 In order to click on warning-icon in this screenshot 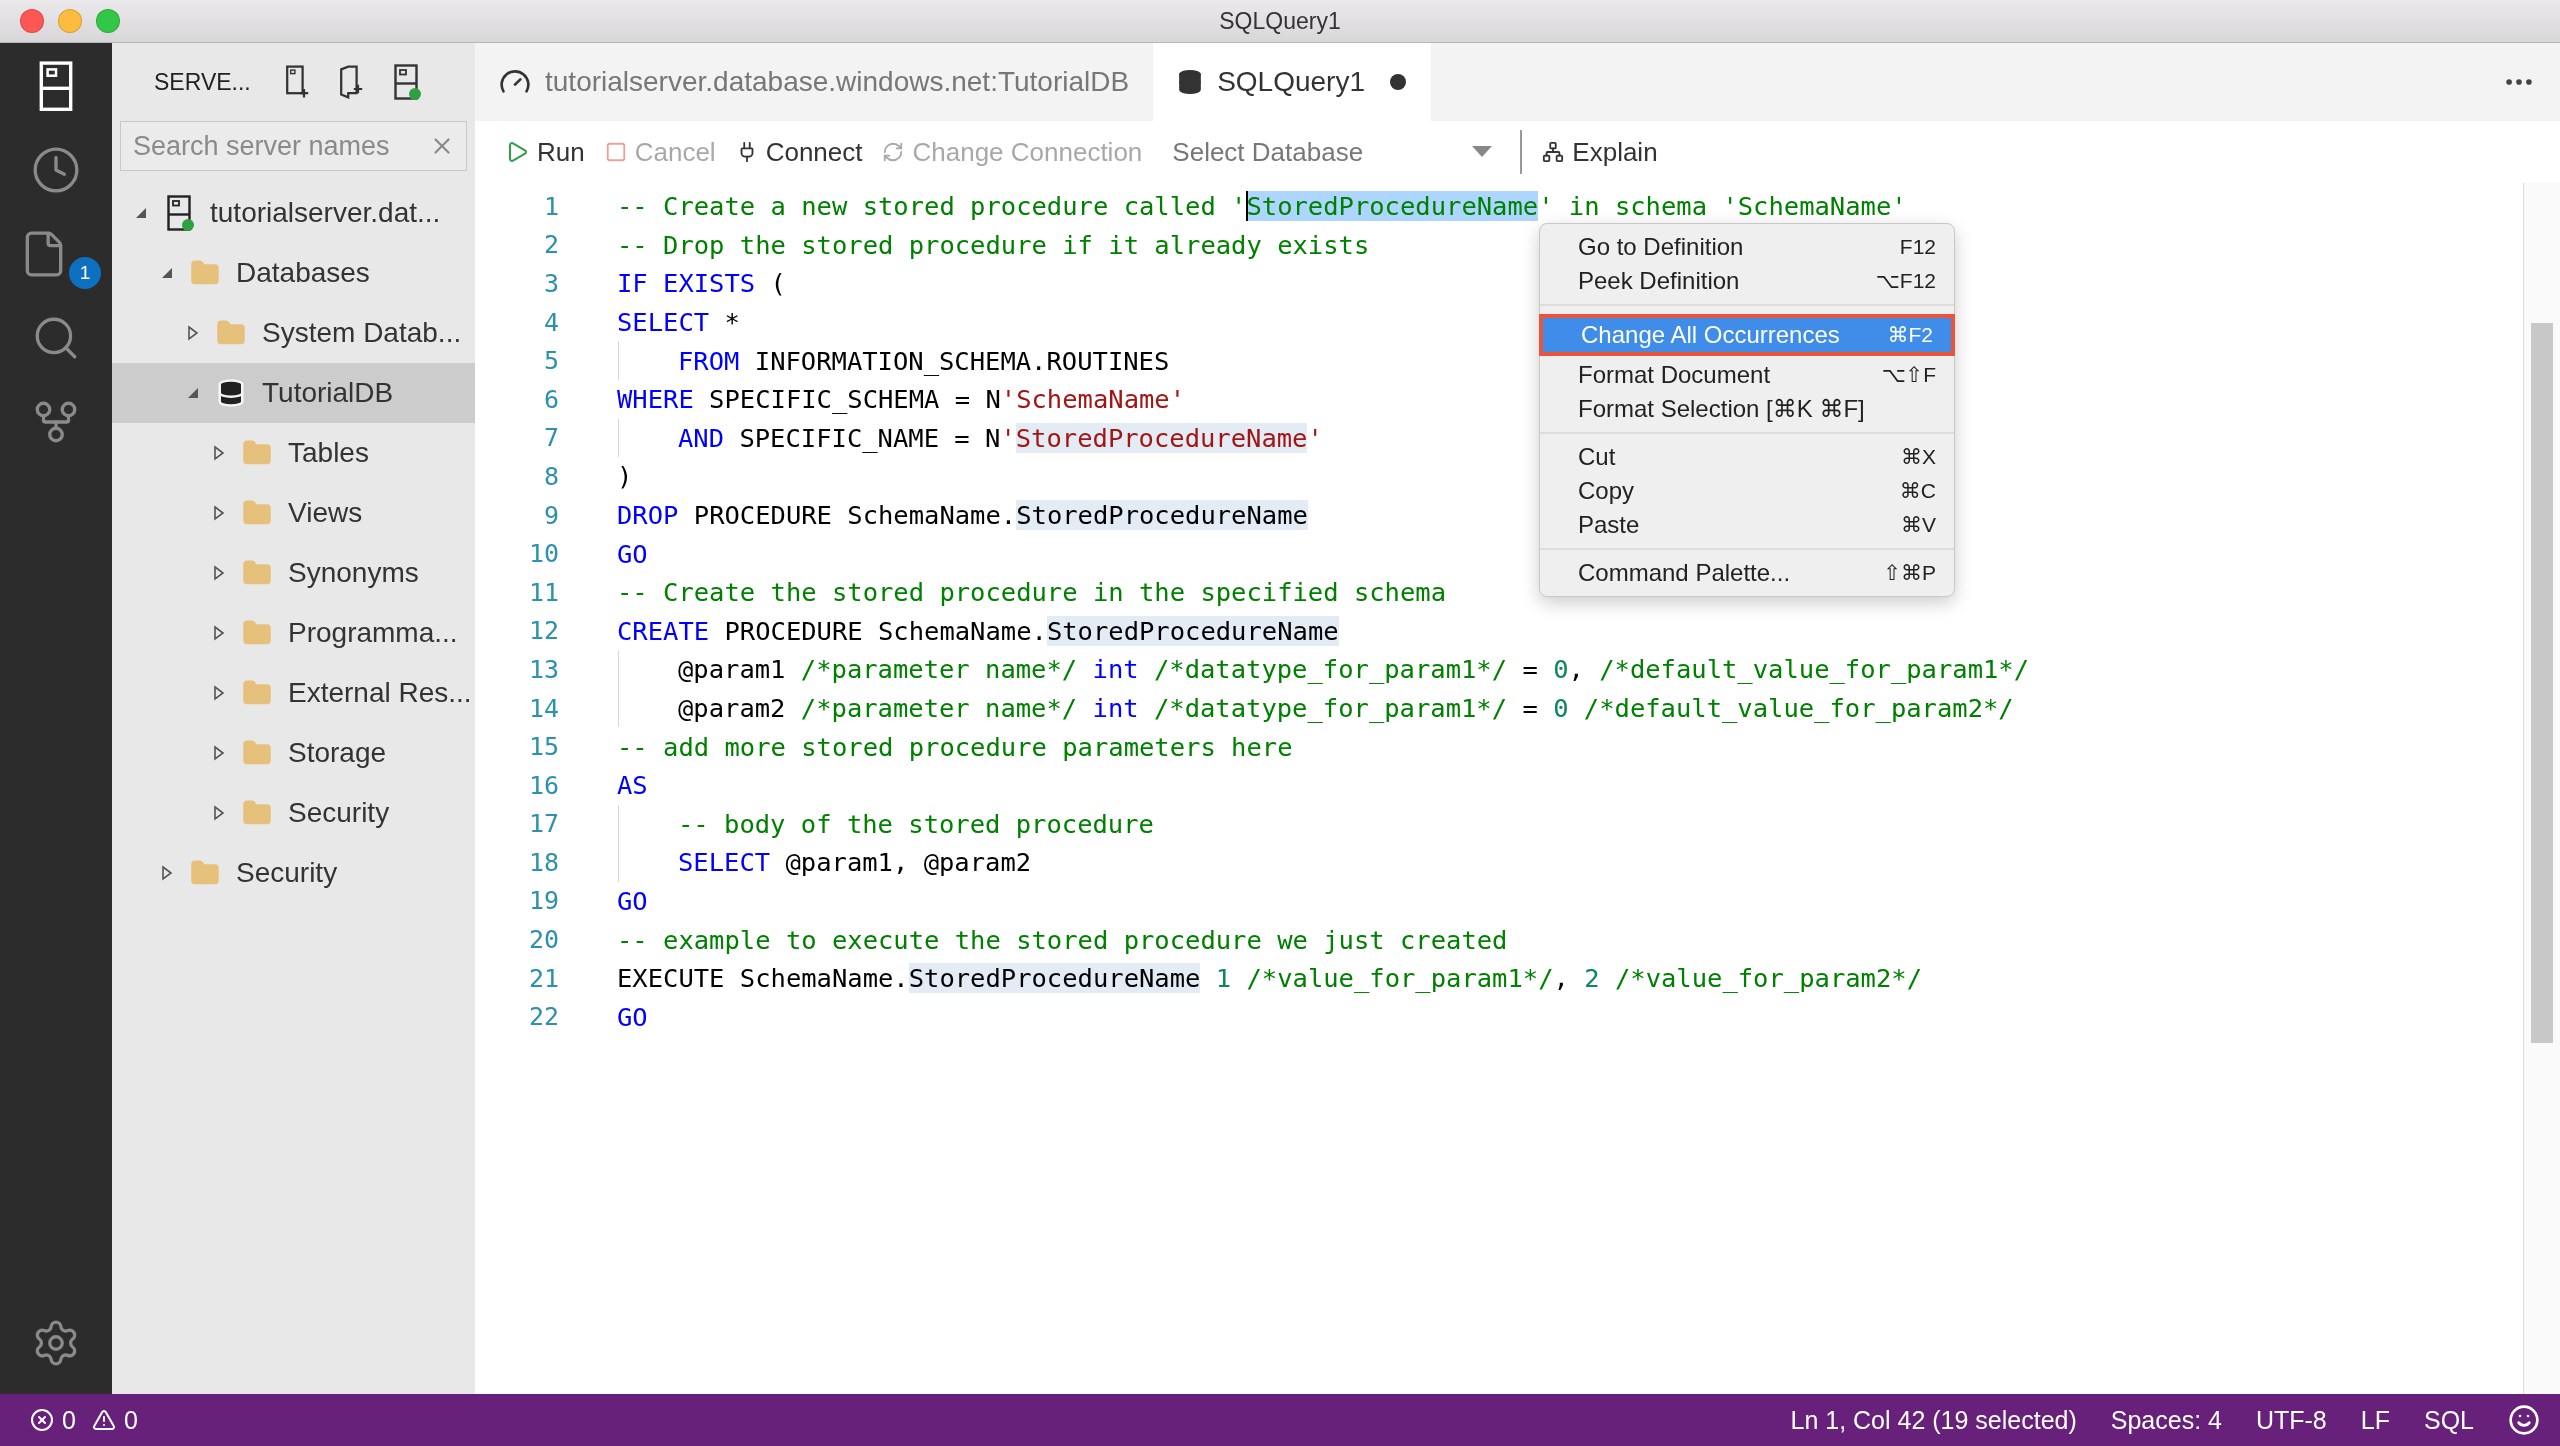, I will do `click(103, 1420)`.